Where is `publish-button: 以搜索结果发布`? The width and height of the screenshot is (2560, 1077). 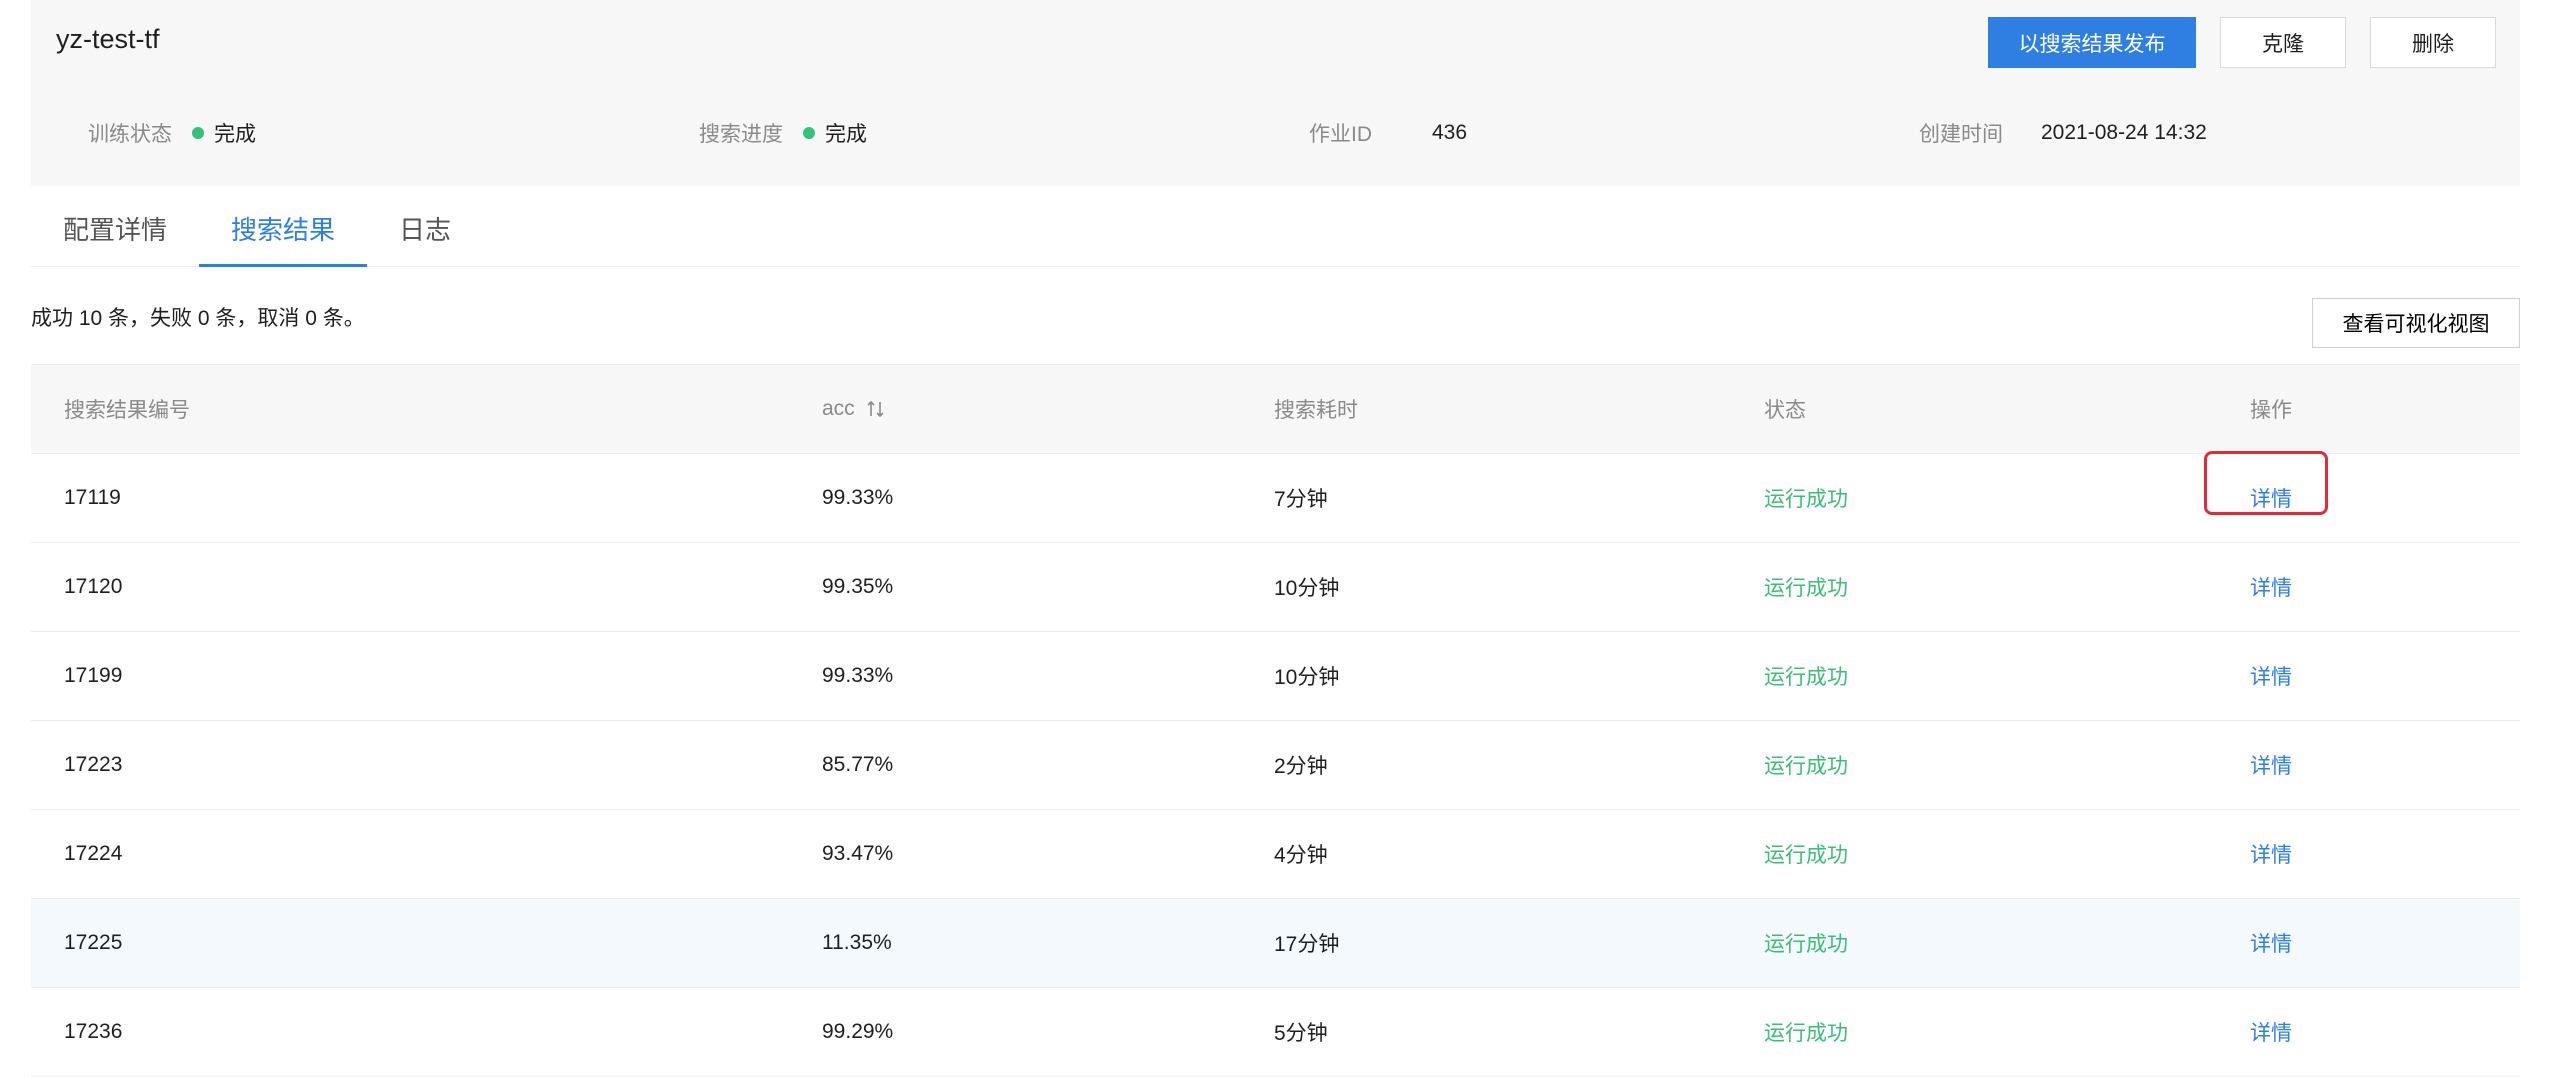
publish-button: 以搜索结果发布 is located at coordinates (2092, 42).